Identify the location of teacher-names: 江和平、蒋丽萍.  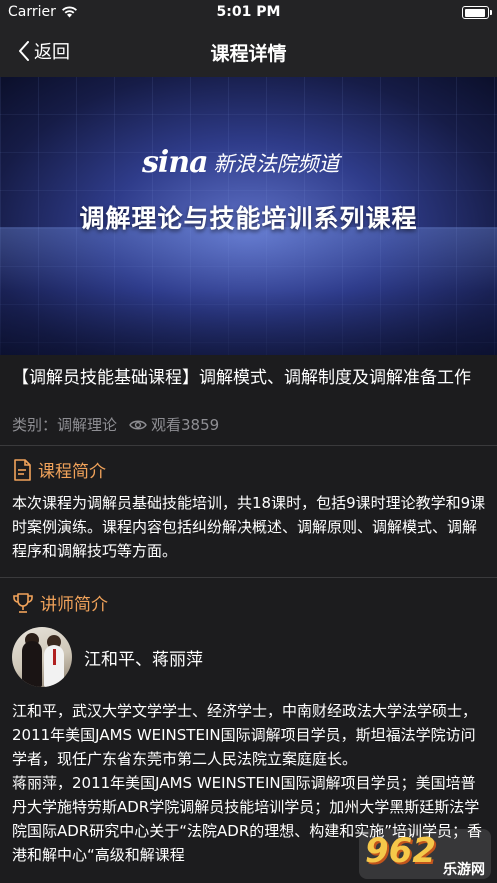
(143, 659).